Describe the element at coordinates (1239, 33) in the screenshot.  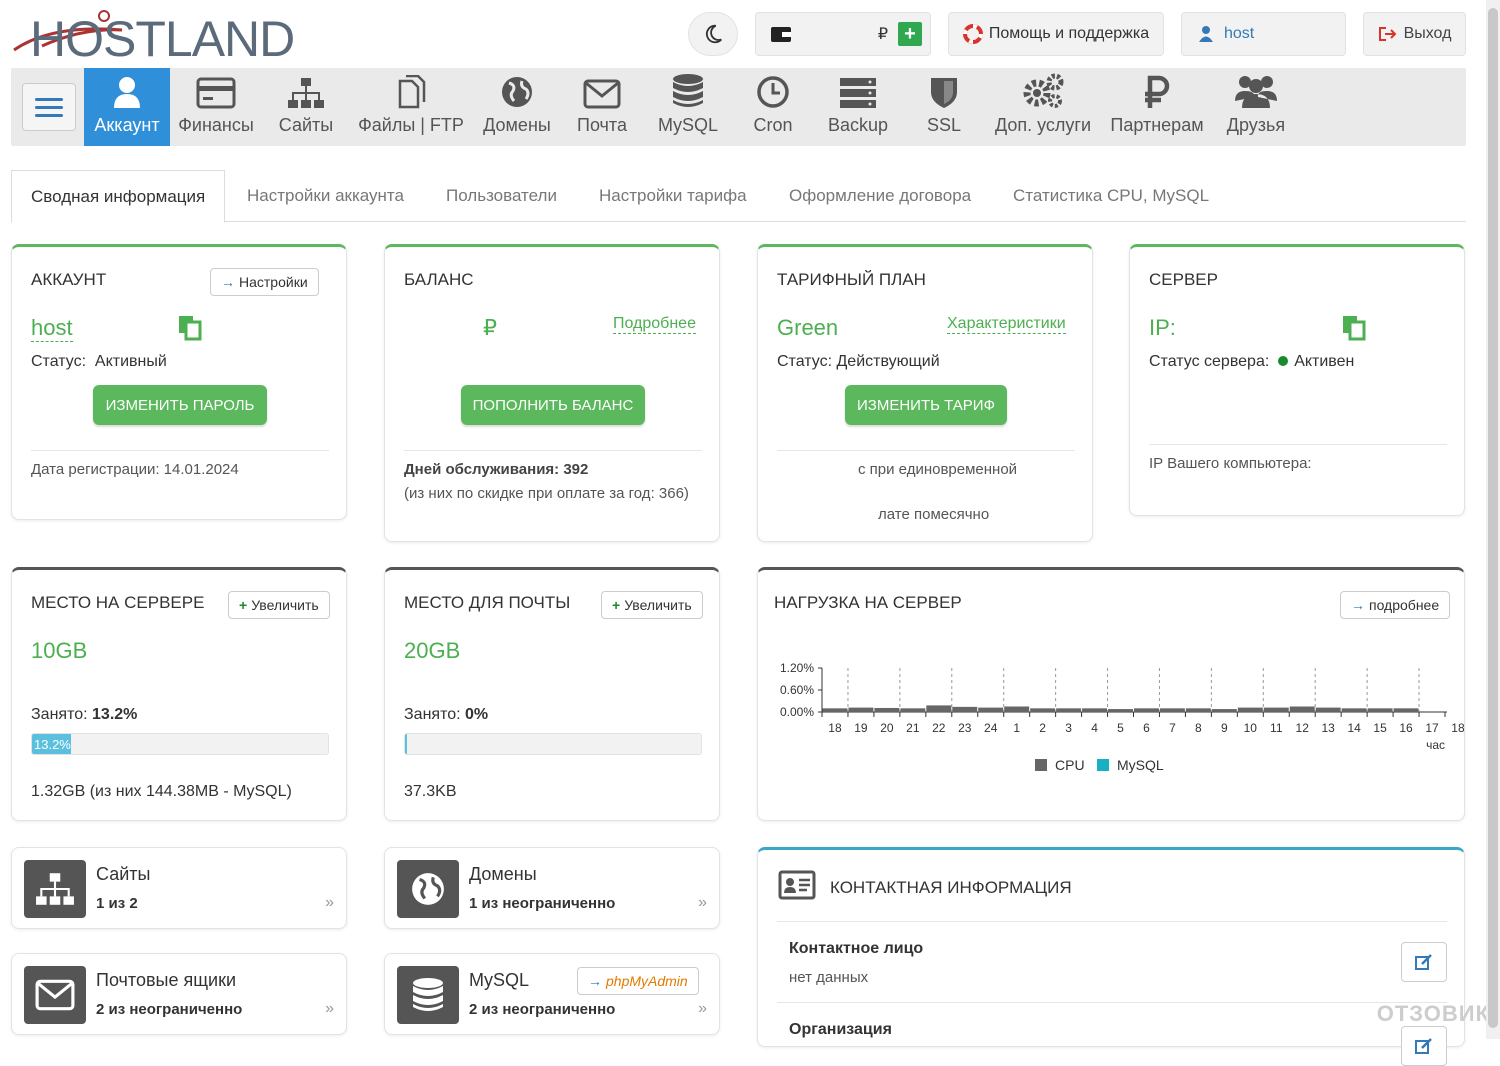
I see `user-label: host` at that location.